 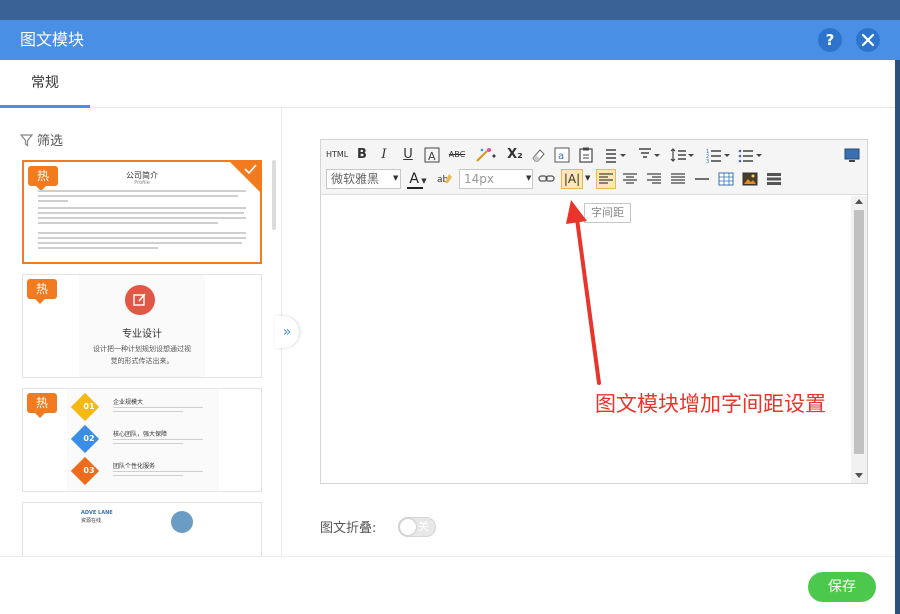 I want to click on save-button: 保存, so click(x=842, y=587).